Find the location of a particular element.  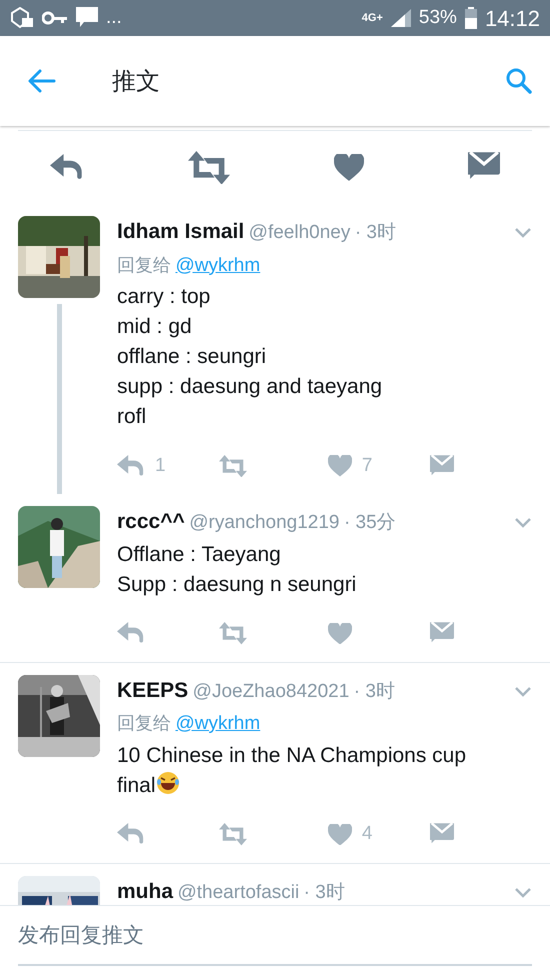

like-count: 7 is located at coordinates (367, 466).